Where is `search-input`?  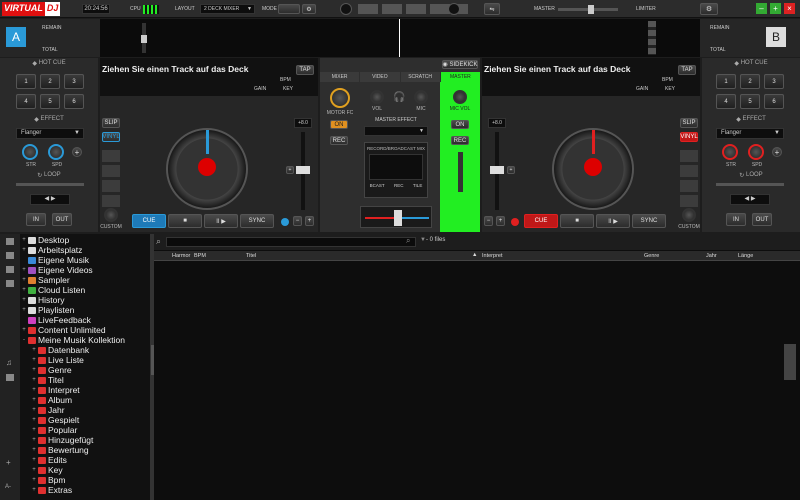
search-input is located at coordinates (291, 242).